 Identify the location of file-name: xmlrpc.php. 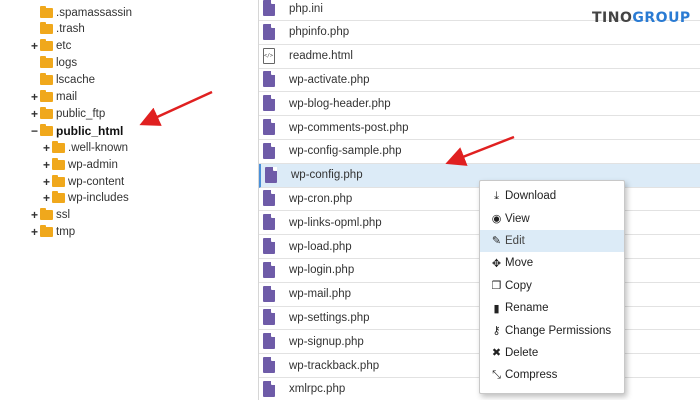
(317, 389).